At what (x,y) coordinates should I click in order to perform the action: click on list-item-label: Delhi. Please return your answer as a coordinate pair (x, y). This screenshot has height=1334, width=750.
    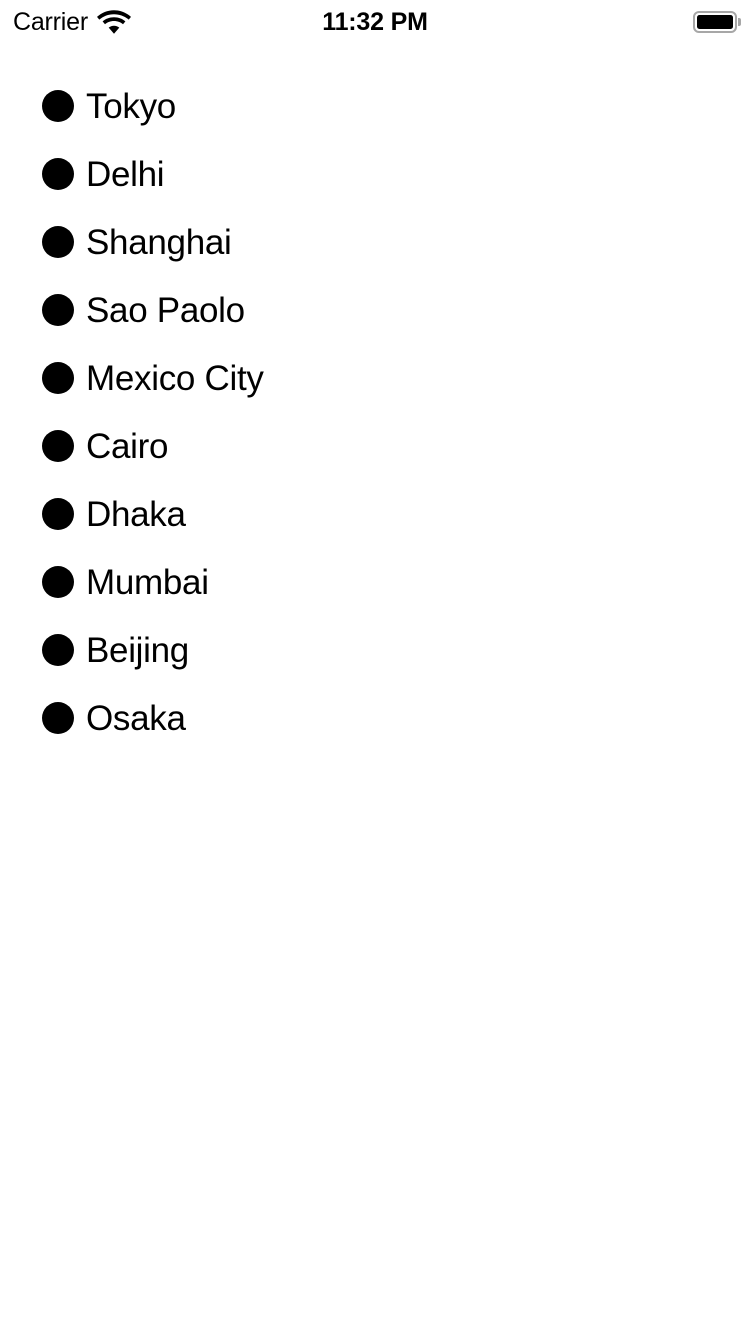
    Looking at the image, I should click on (125, 174).